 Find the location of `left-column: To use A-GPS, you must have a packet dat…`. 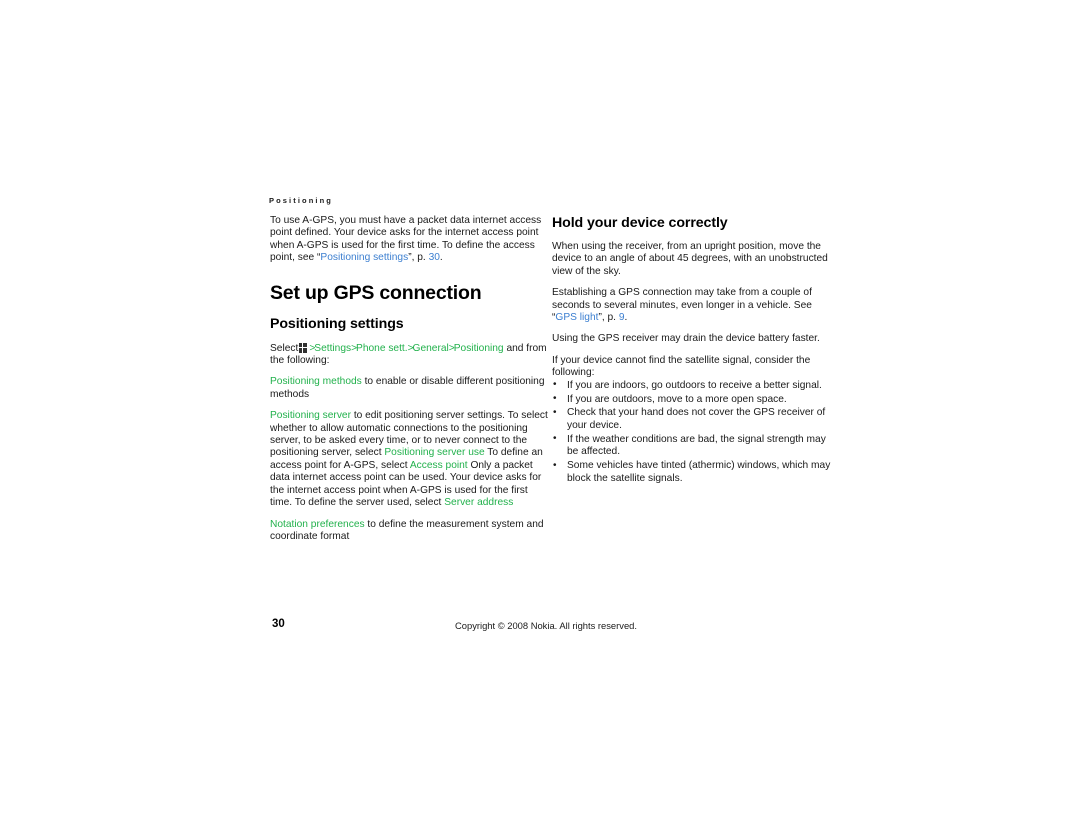

left-column: To use A-GPS, you must have a packet dat… is located at coordinates (411, 383).